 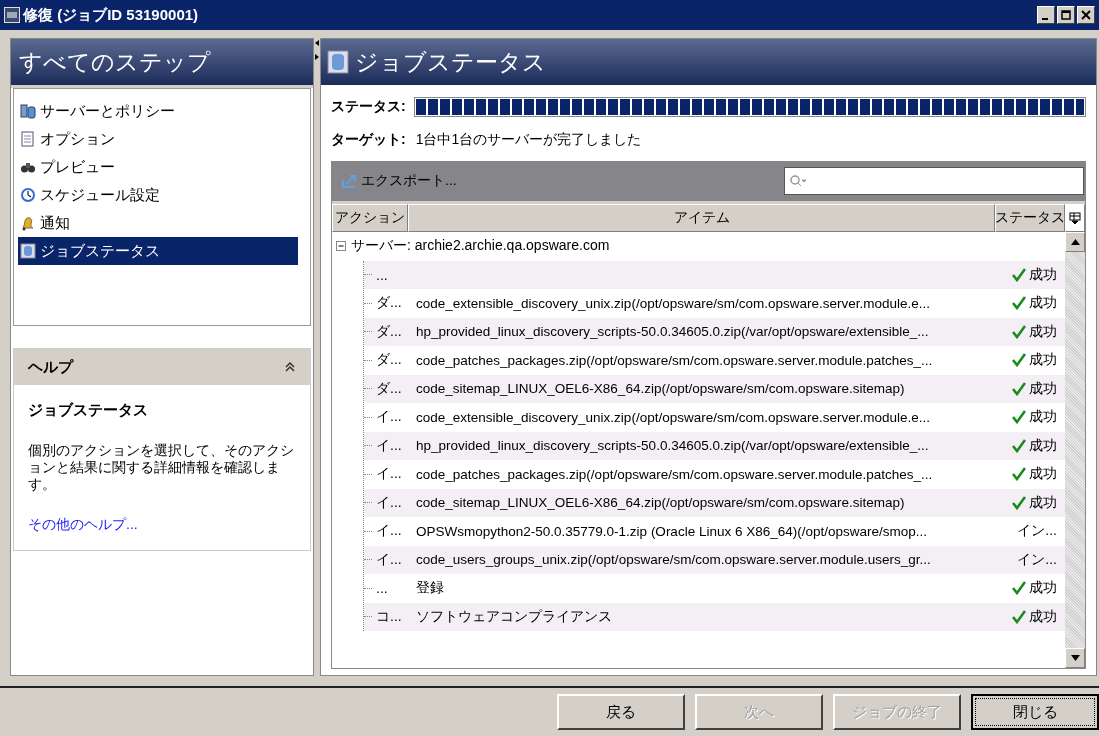 I want to click on column-chooser-button, so click(x=1075, y=218).